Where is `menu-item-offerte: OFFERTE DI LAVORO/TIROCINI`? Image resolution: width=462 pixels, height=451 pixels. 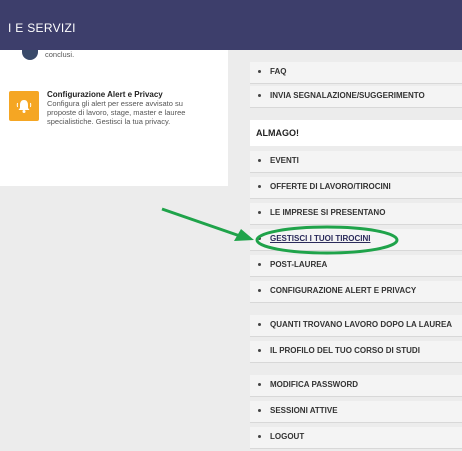
menu-item-offerte: OFFERTE DI LAVORO/TIROCINI is located at coordinates (356, 188).